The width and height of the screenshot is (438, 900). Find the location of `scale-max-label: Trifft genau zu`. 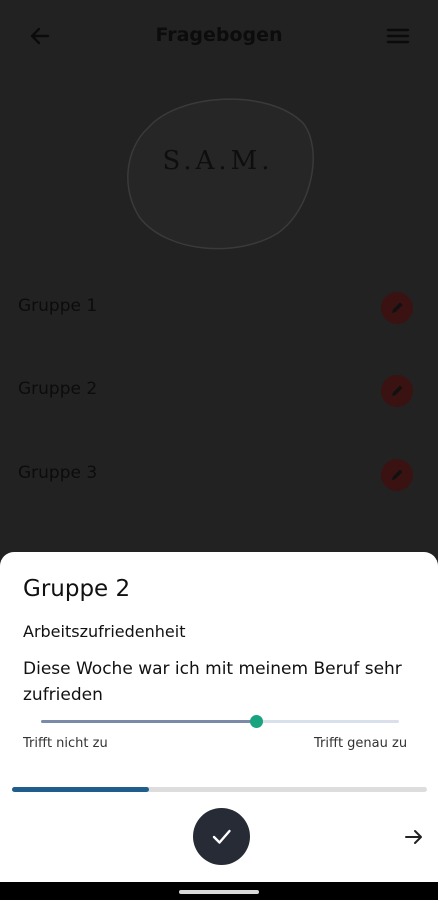

scale-max-label: Trifft genau zu is located at coordinates (361, 743).